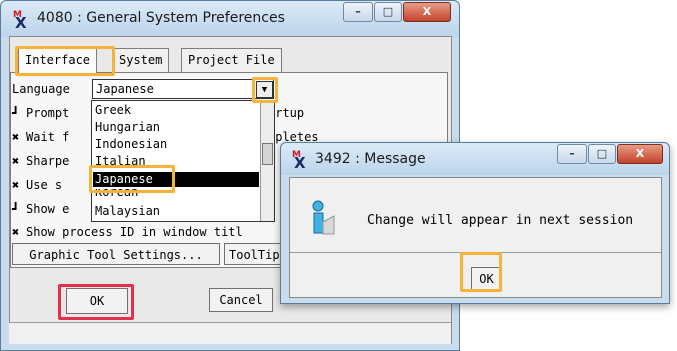 The height and width of the screenshot is (351, 677). What do you see at coordinates (481, 272) in the screenshot?
I see `highlight-message-ok-button` at bounding box center [481, 272].